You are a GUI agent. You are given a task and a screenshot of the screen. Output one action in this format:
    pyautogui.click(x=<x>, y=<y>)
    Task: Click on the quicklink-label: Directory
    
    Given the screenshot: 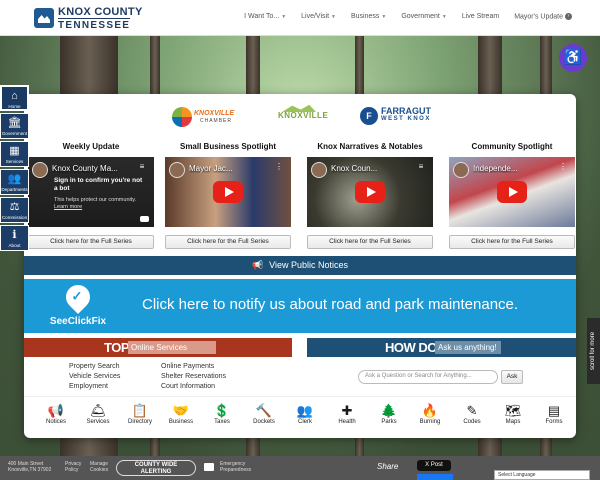 What is the action you would take?
    pyautogui.click(x=139, y=422)
    